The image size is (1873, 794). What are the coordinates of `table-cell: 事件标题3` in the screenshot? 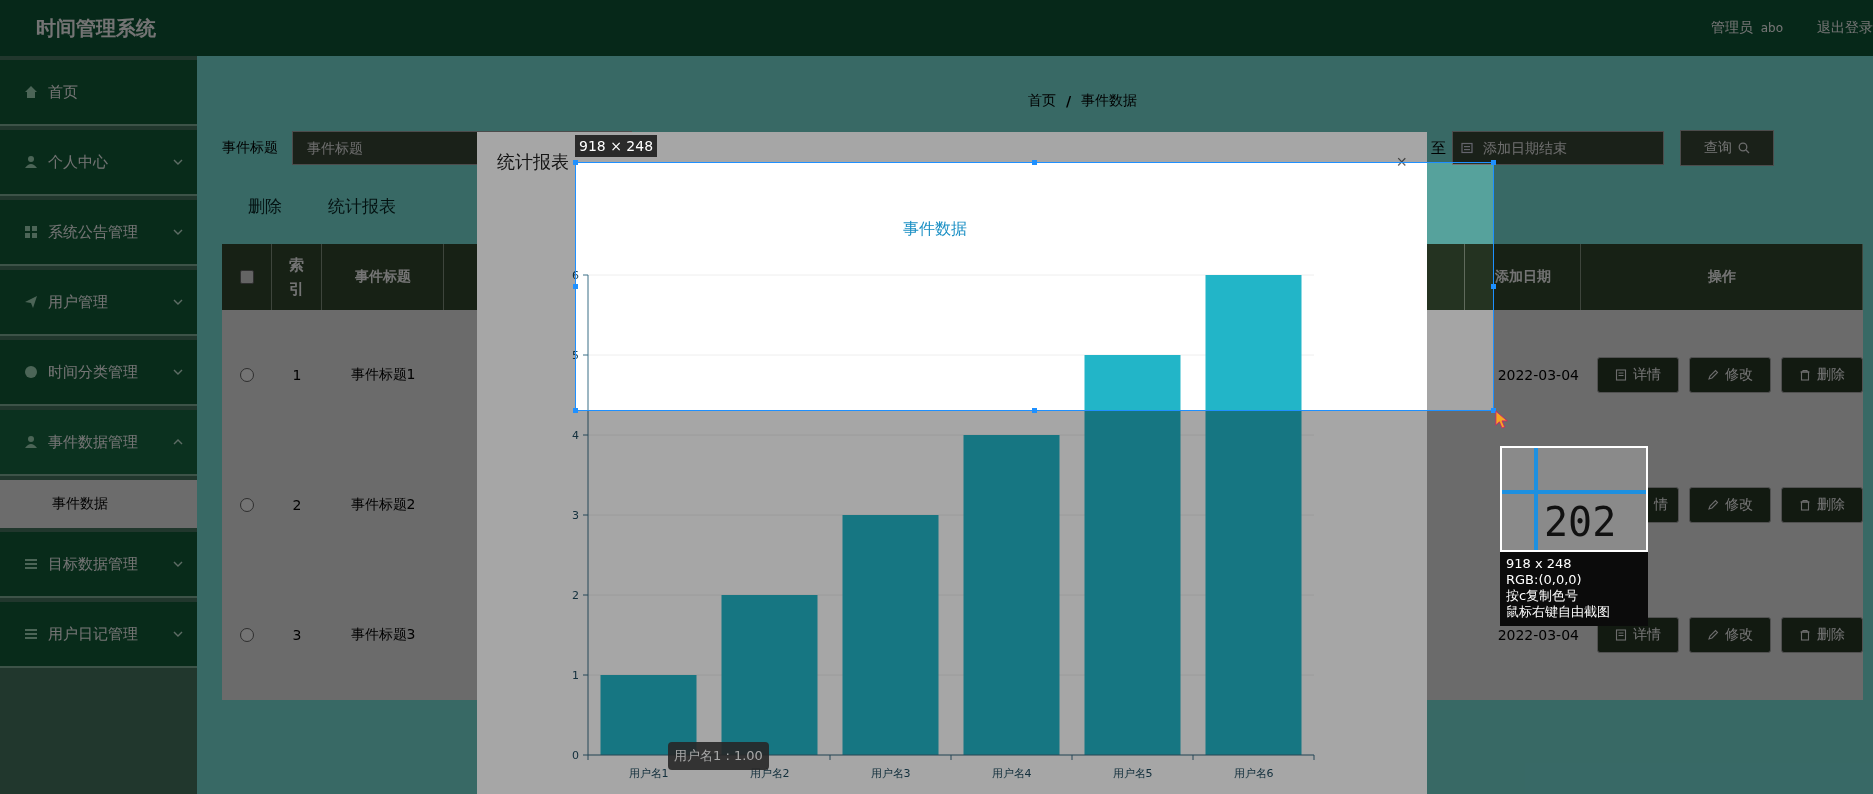 It's located at (383, 635).